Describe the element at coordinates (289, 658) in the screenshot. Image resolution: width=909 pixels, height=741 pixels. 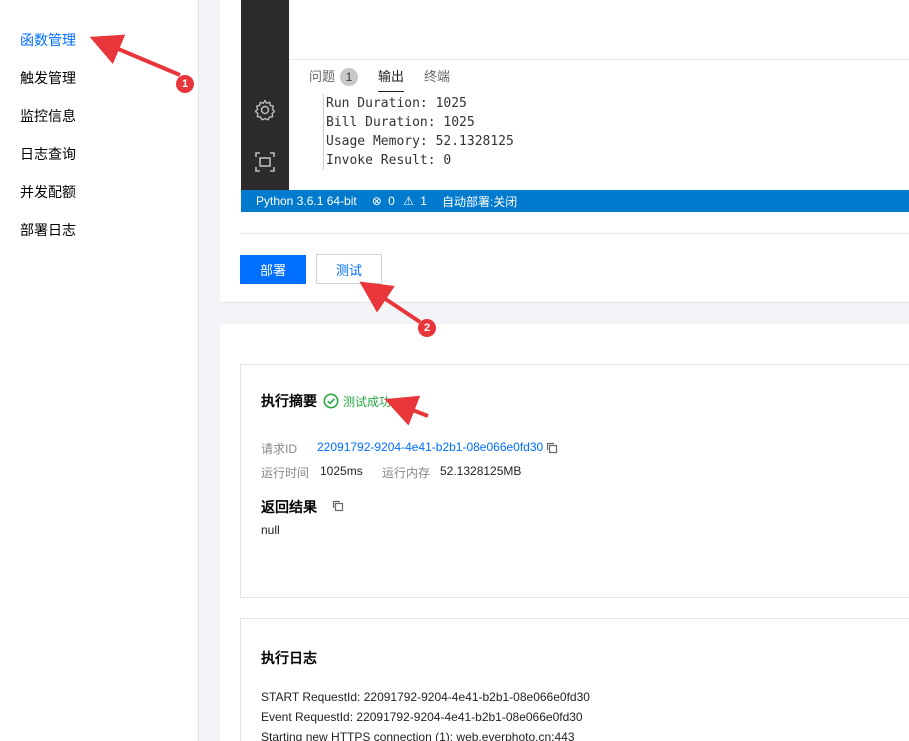
I see `log-title: 执行日志` at that location.